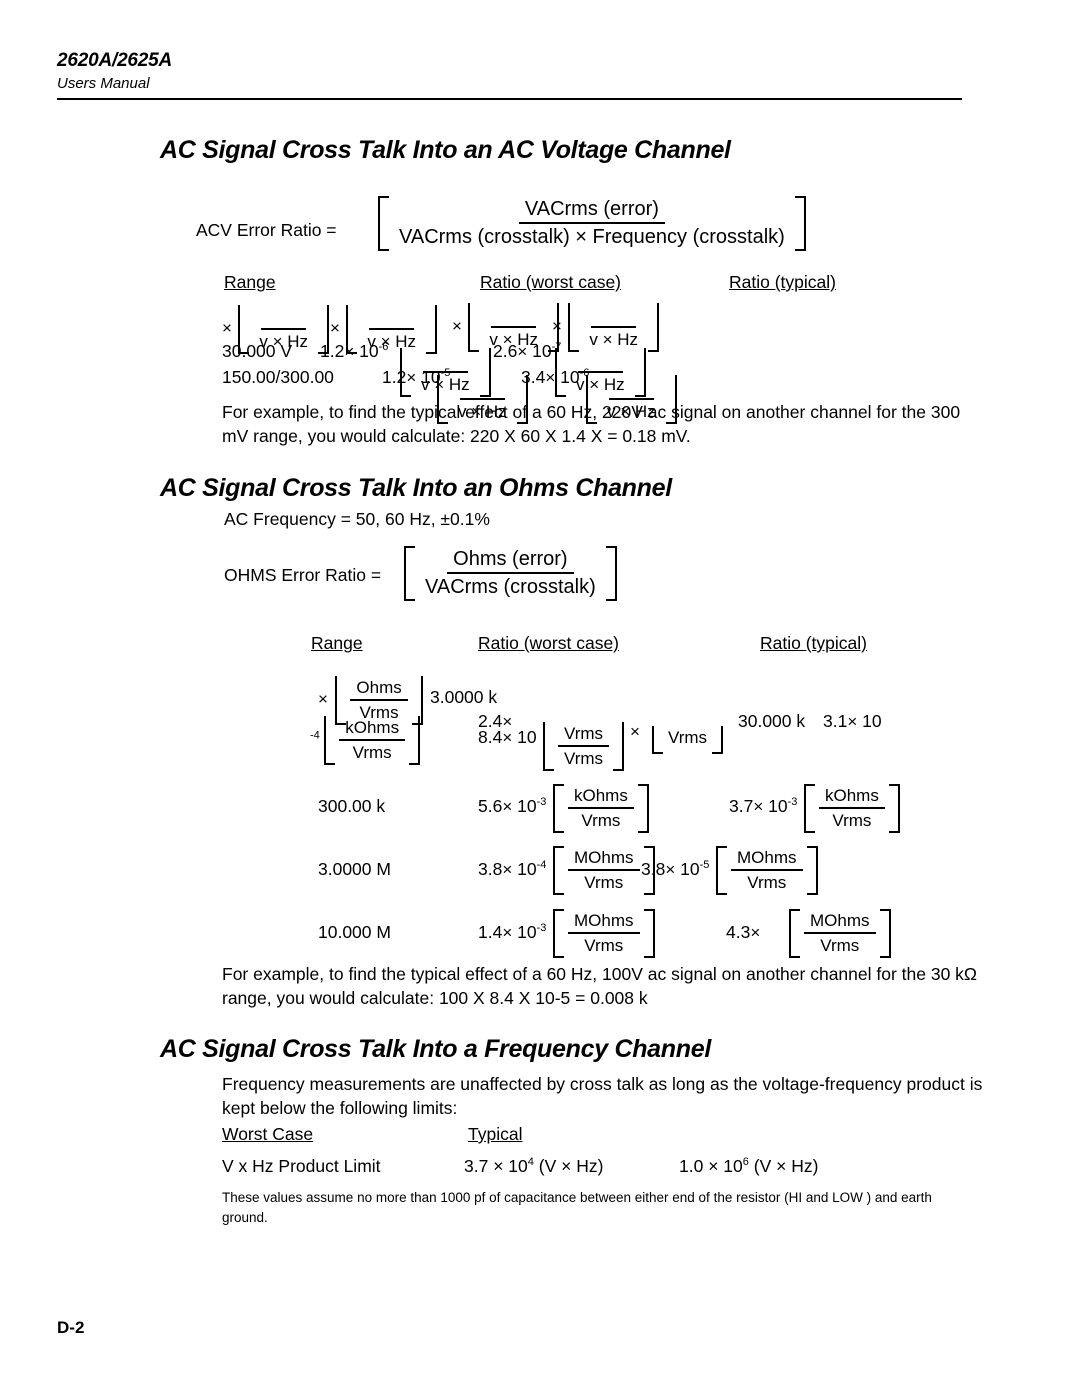 The width and height of the screenshot is (1080, 1397). I want to click on ohms-row-5-worst-exp: -3, so click(541, 928).